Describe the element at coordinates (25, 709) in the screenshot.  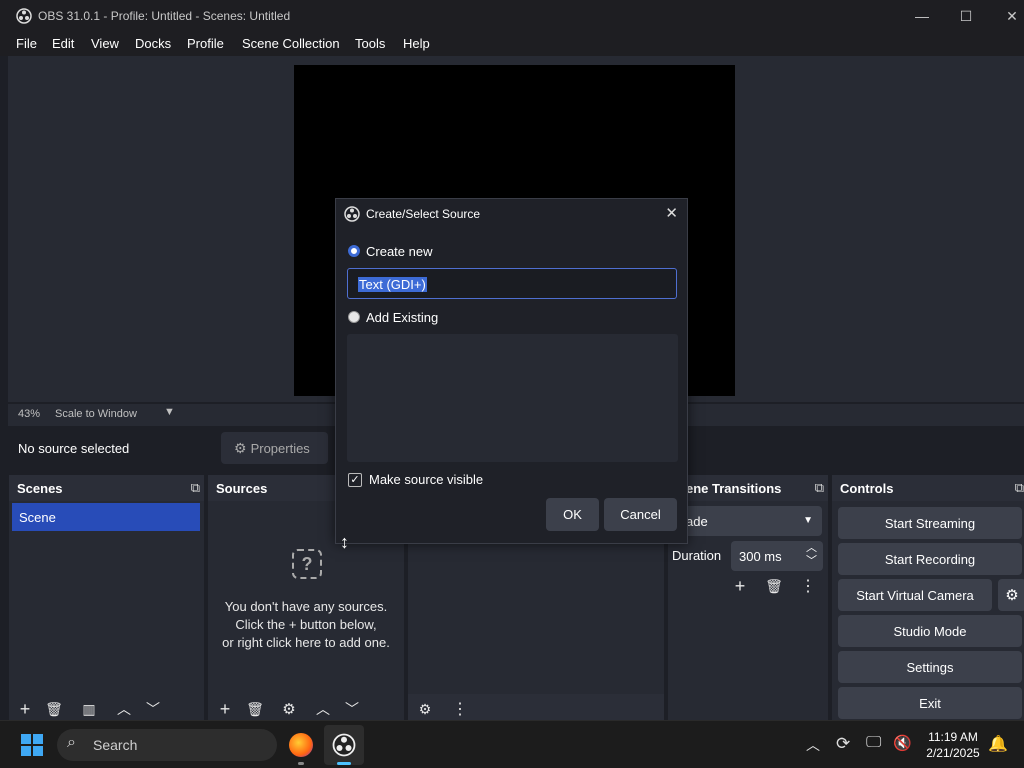
I see `add-scene-icon: +` at that location.